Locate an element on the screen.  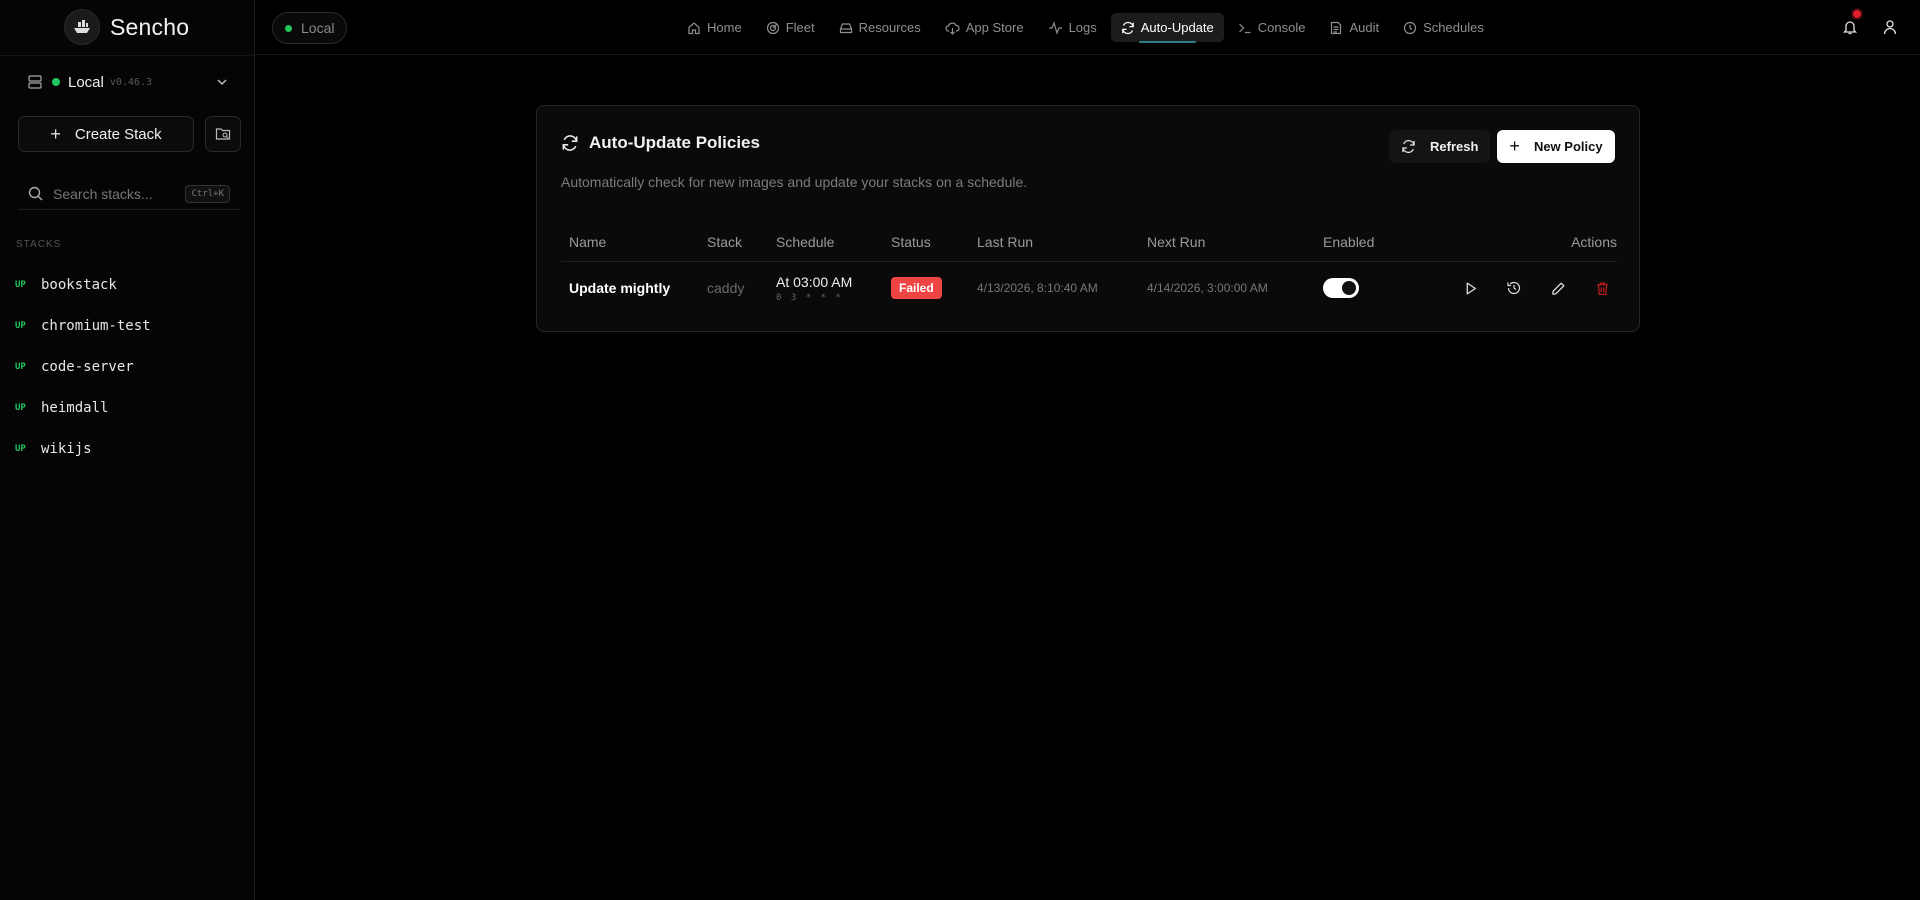
hard-drive-icon is located at coordinates (845, 27).